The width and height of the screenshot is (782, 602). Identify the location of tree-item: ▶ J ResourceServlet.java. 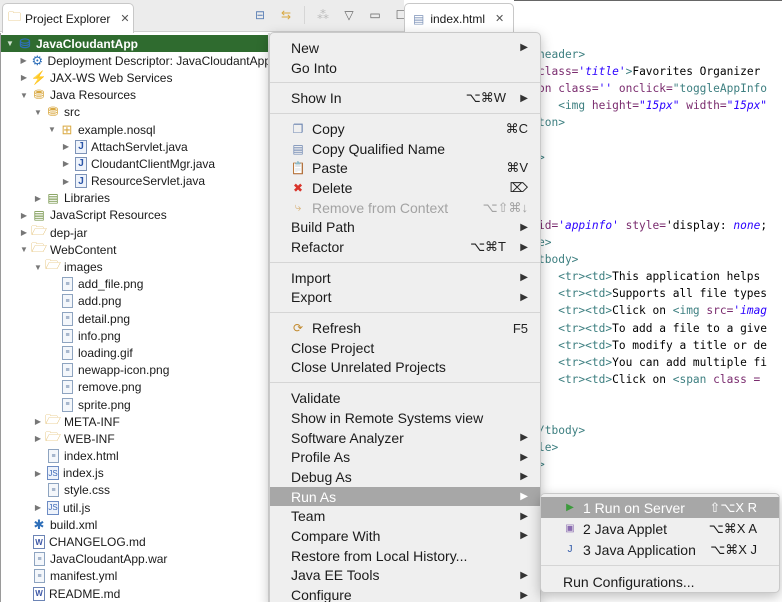
(136, 181).